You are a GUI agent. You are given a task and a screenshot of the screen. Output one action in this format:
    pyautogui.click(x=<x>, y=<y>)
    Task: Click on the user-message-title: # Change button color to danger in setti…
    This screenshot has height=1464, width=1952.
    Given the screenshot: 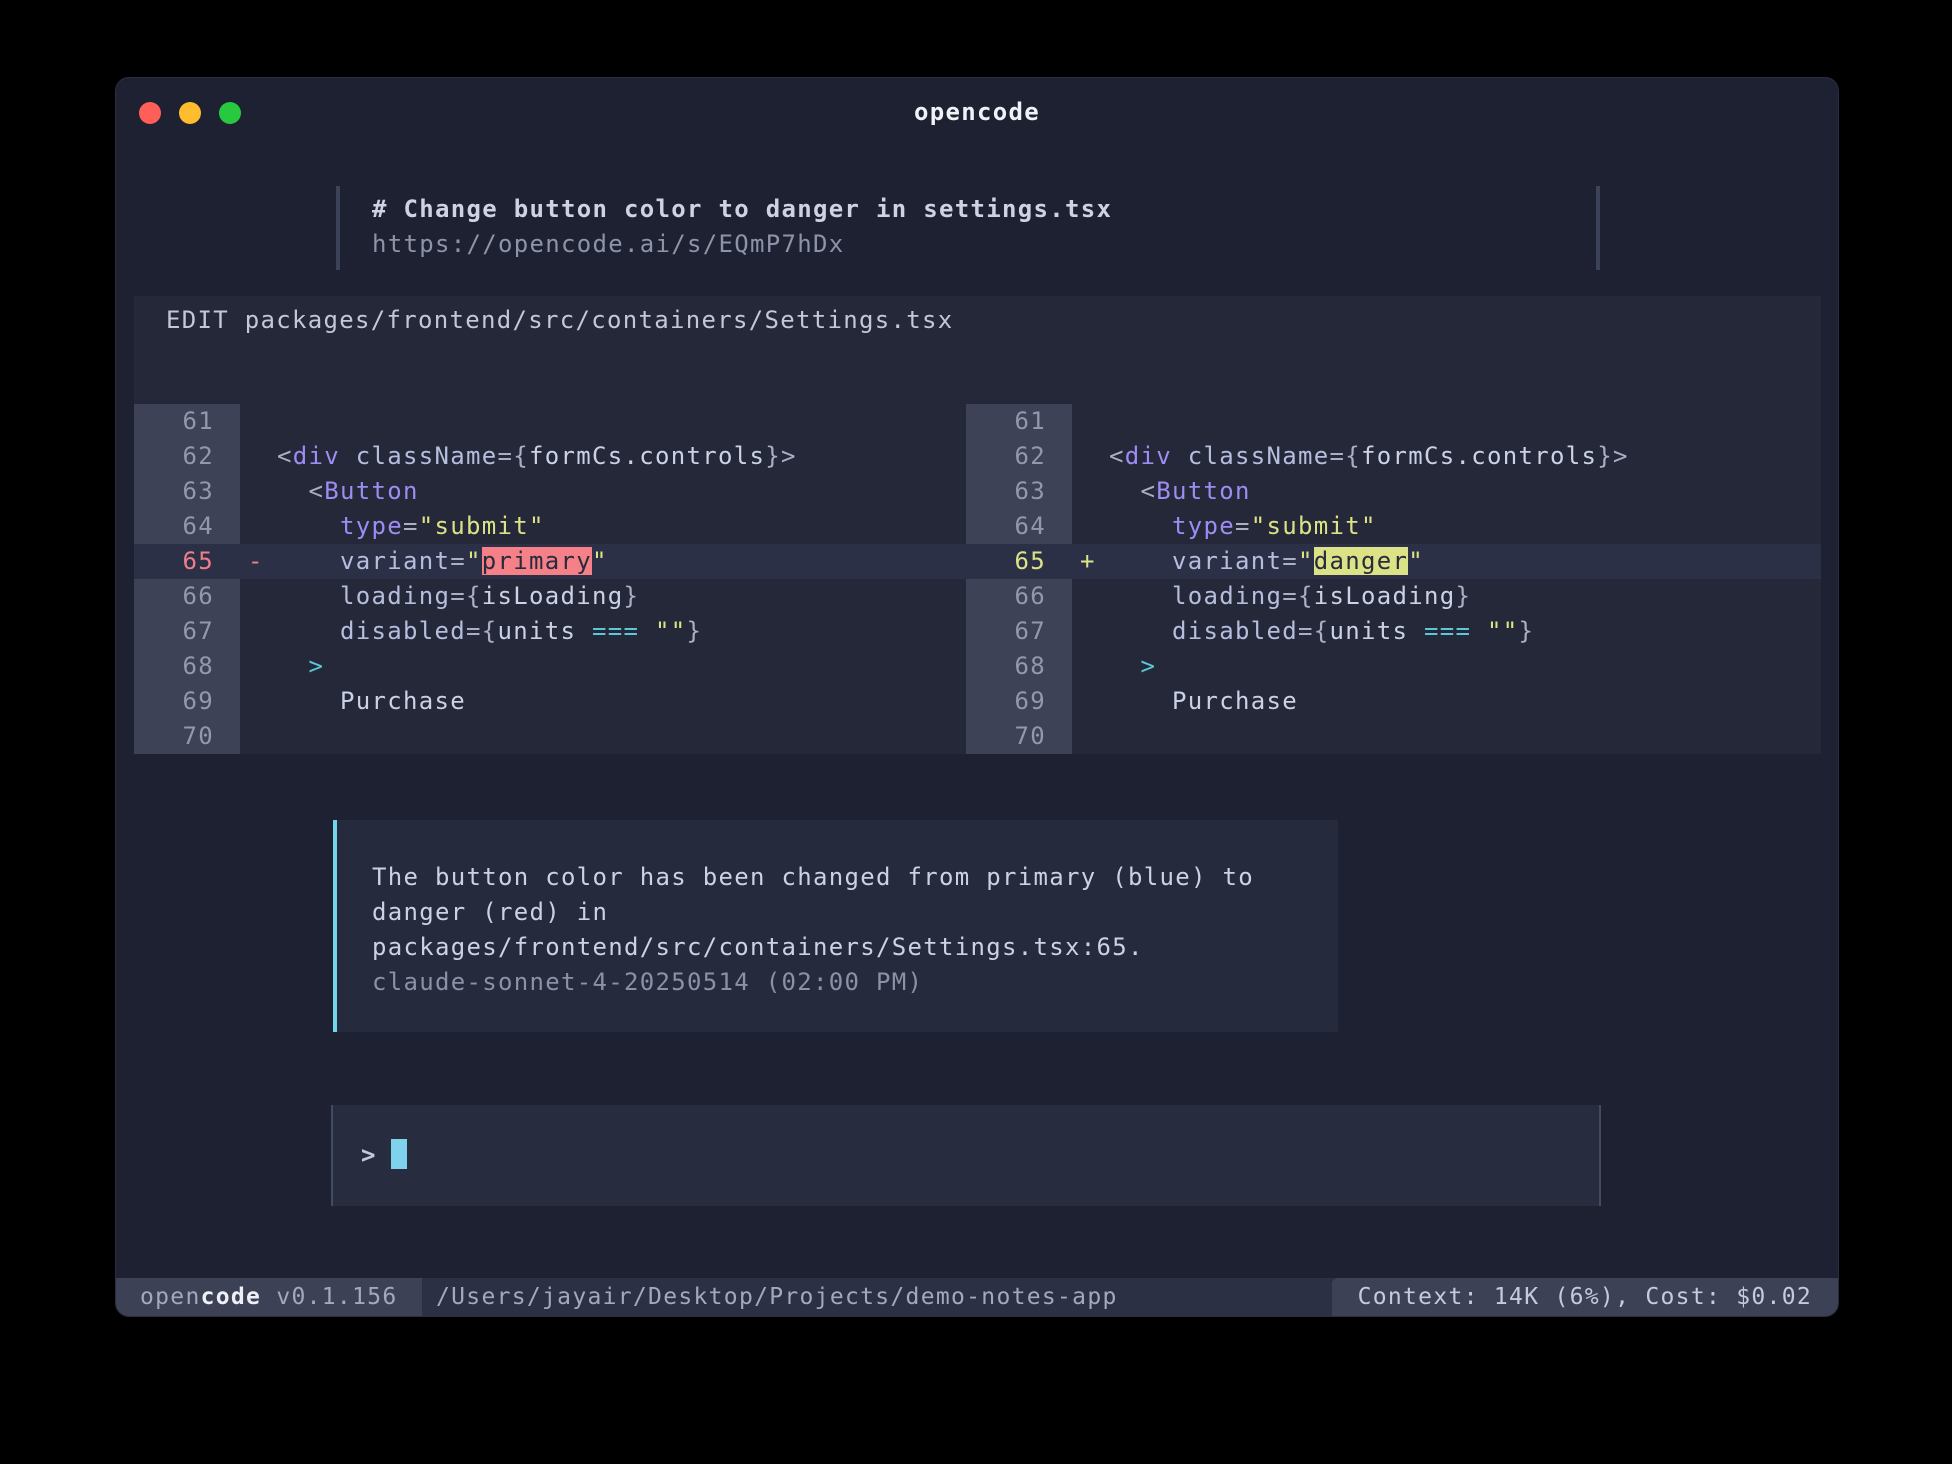 What is the action you would take?
    pyautogui.click(x=742, y=209)
    